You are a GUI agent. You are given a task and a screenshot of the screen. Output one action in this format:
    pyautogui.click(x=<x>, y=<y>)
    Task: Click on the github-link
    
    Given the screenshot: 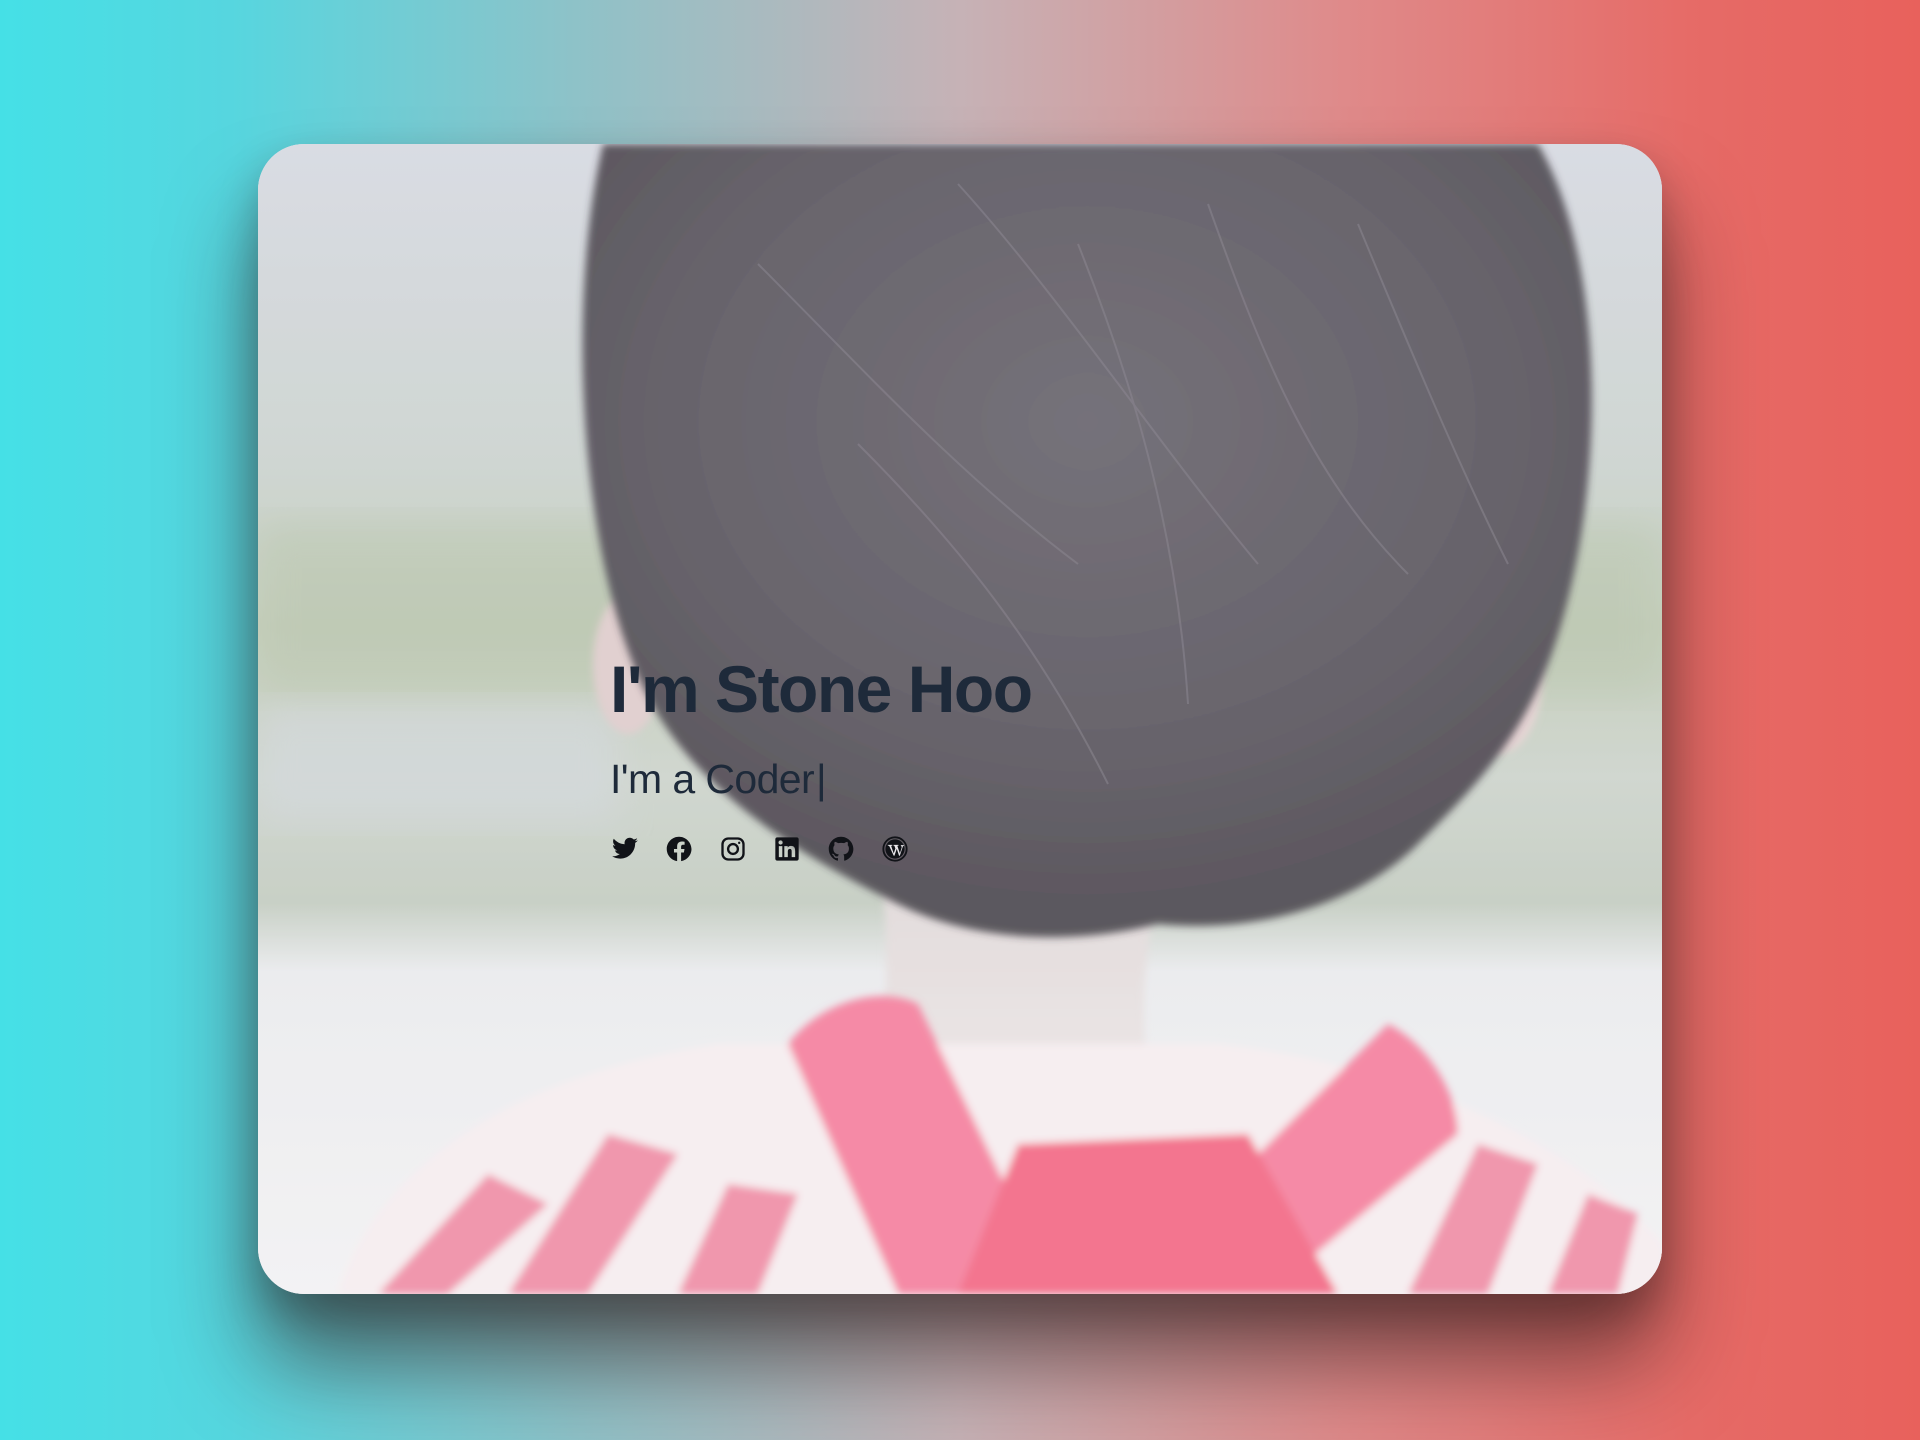 What is the action you would take?
    pyautogui.click(x=841, y=849)
    